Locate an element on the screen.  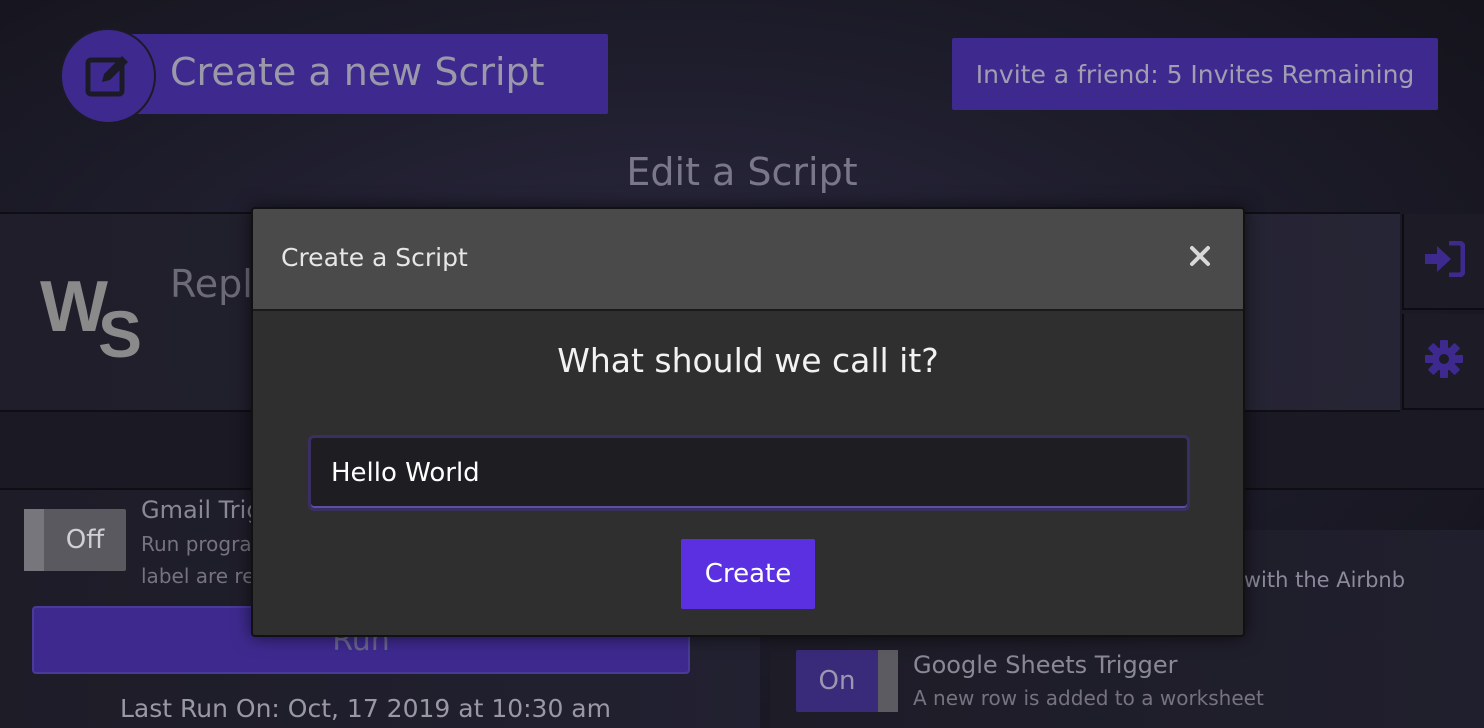
close-button is located at coordinates (1200, 258).